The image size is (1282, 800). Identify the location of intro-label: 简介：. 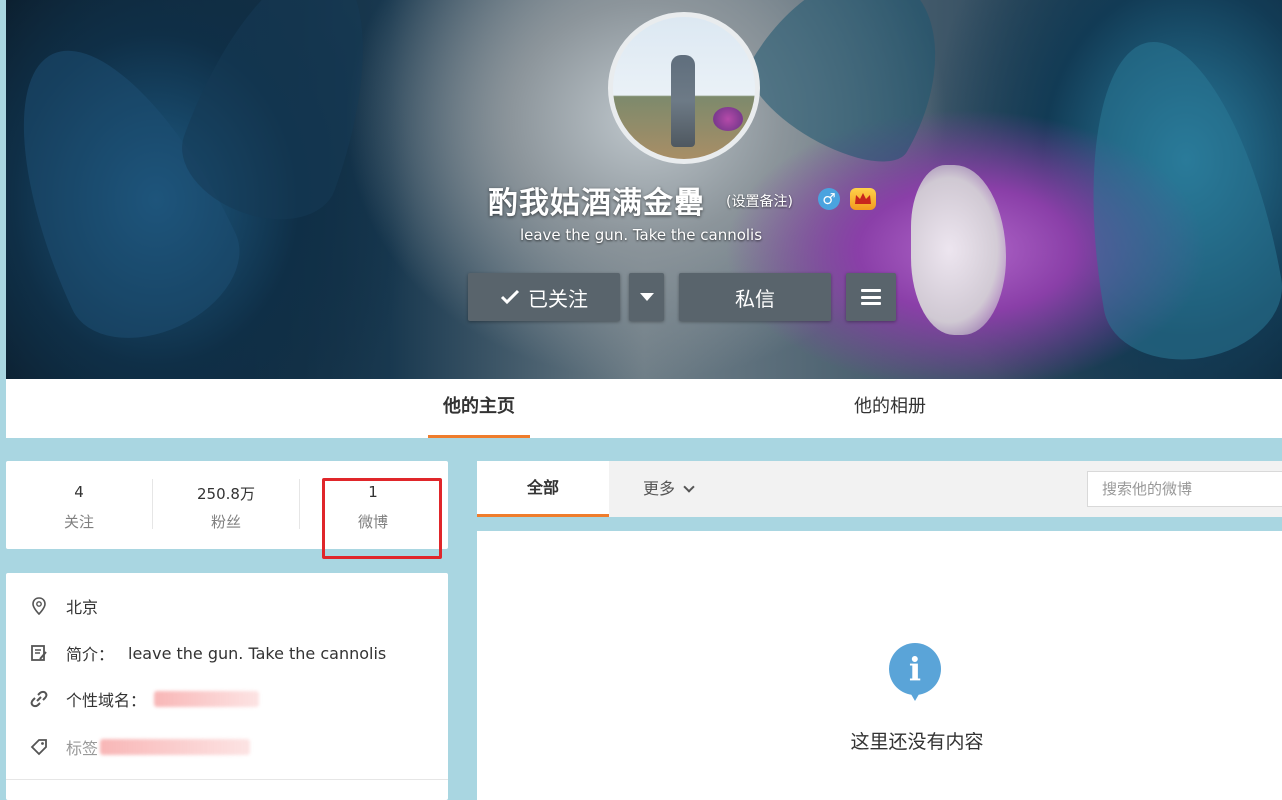
(90, 654).